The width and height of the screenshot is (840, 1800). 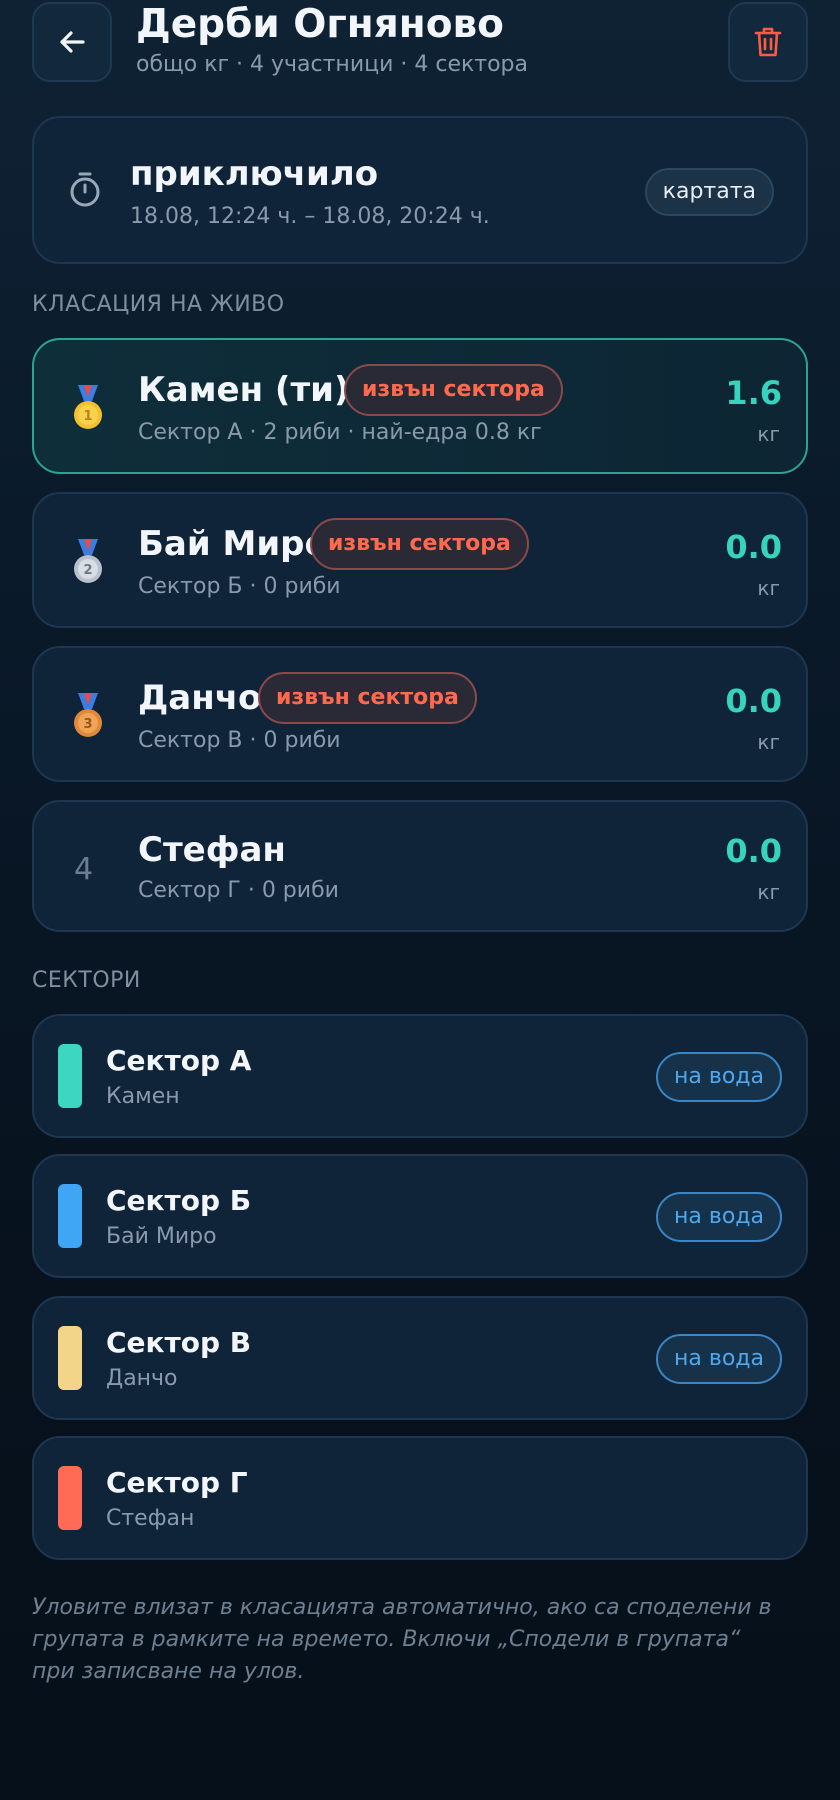 I want to click on map-button: картата, so click(x=709, y=192).